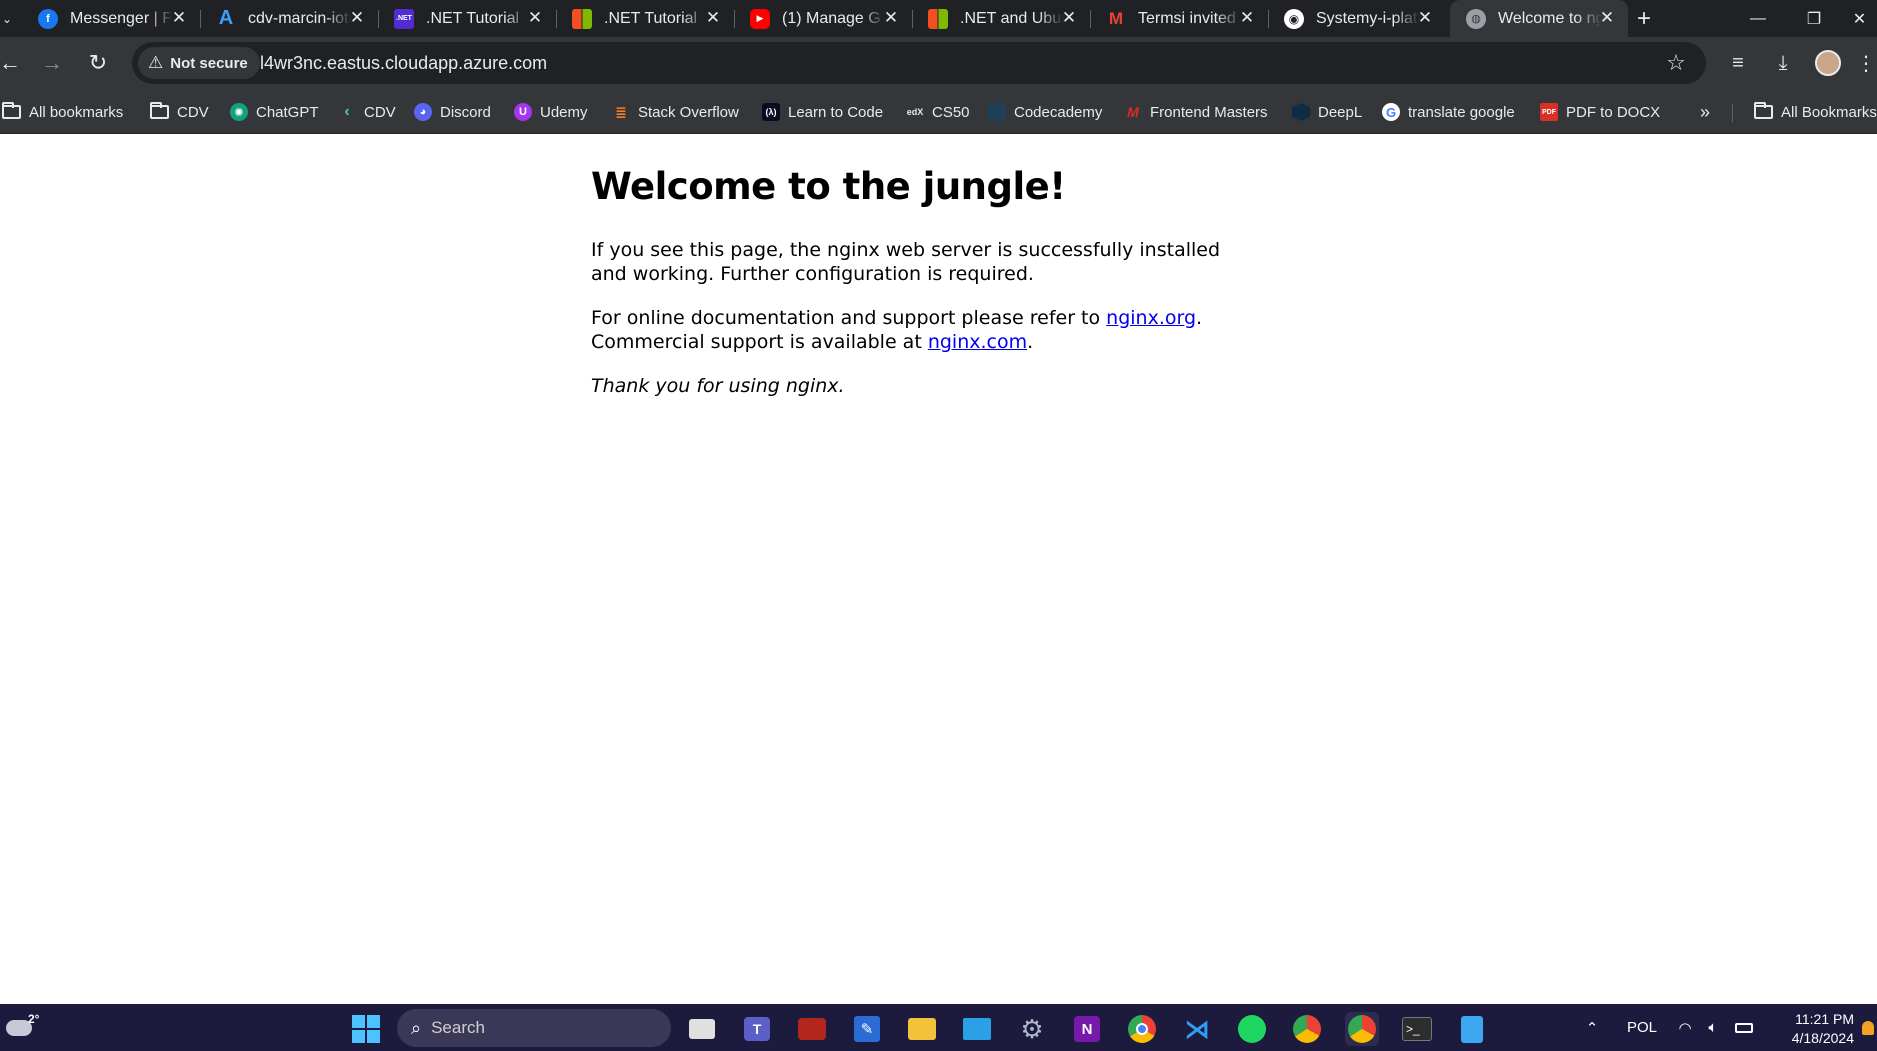 Image resolution: width=1877 pixels, height=1051 pixels. What do you see at coordinates (1391, 112) in the screenshot?
I see `google-icon: G` at bounding box center [1391, 112].